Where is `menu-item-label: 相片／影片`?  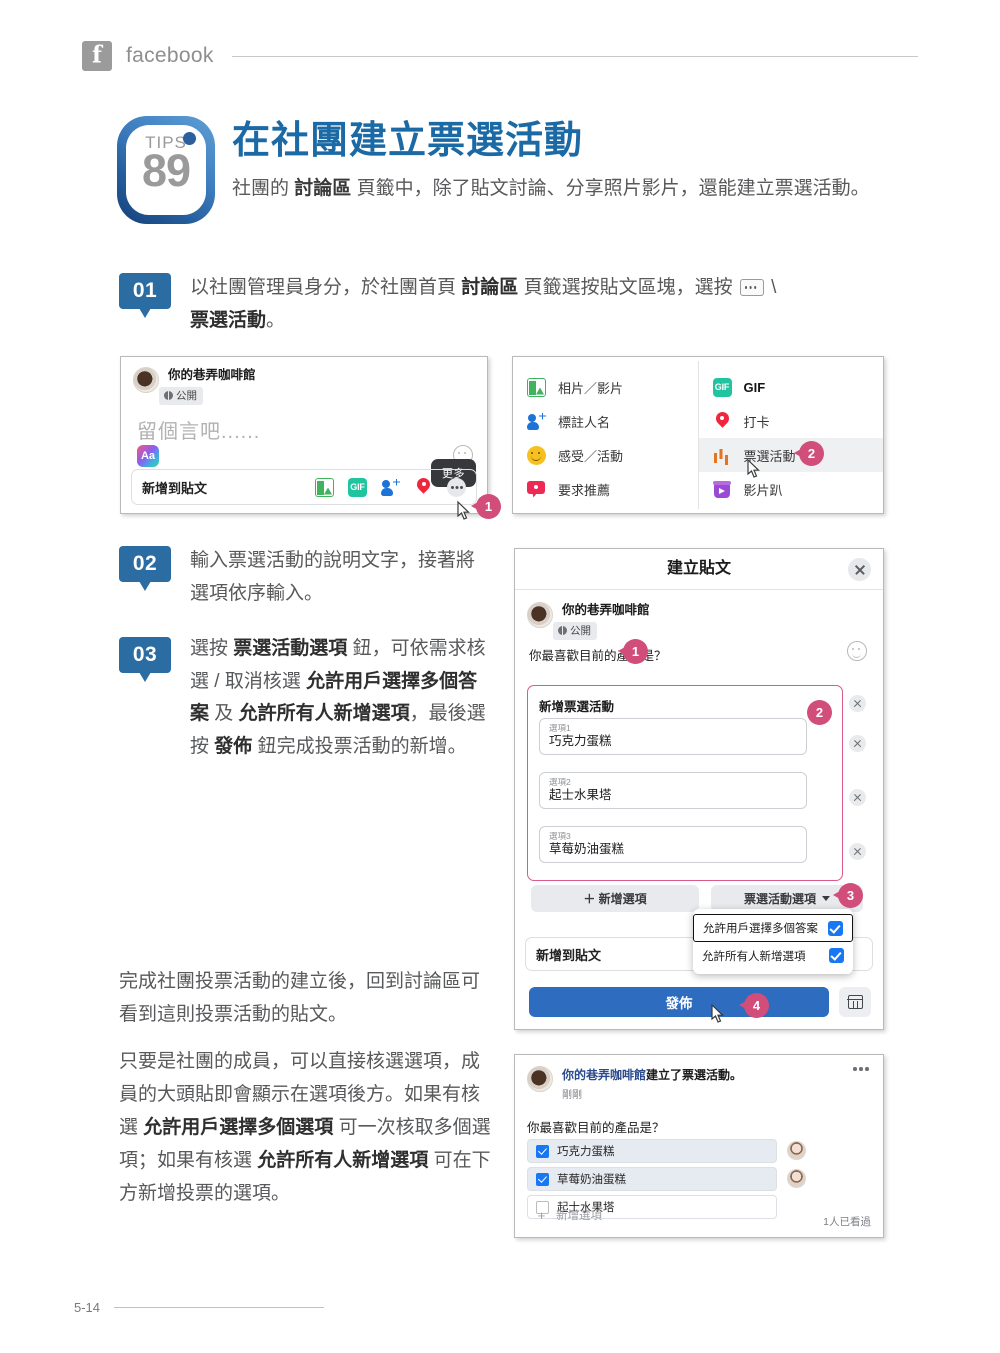
menu-item-label: 相片／影片 is located at coordinates (591, 388).